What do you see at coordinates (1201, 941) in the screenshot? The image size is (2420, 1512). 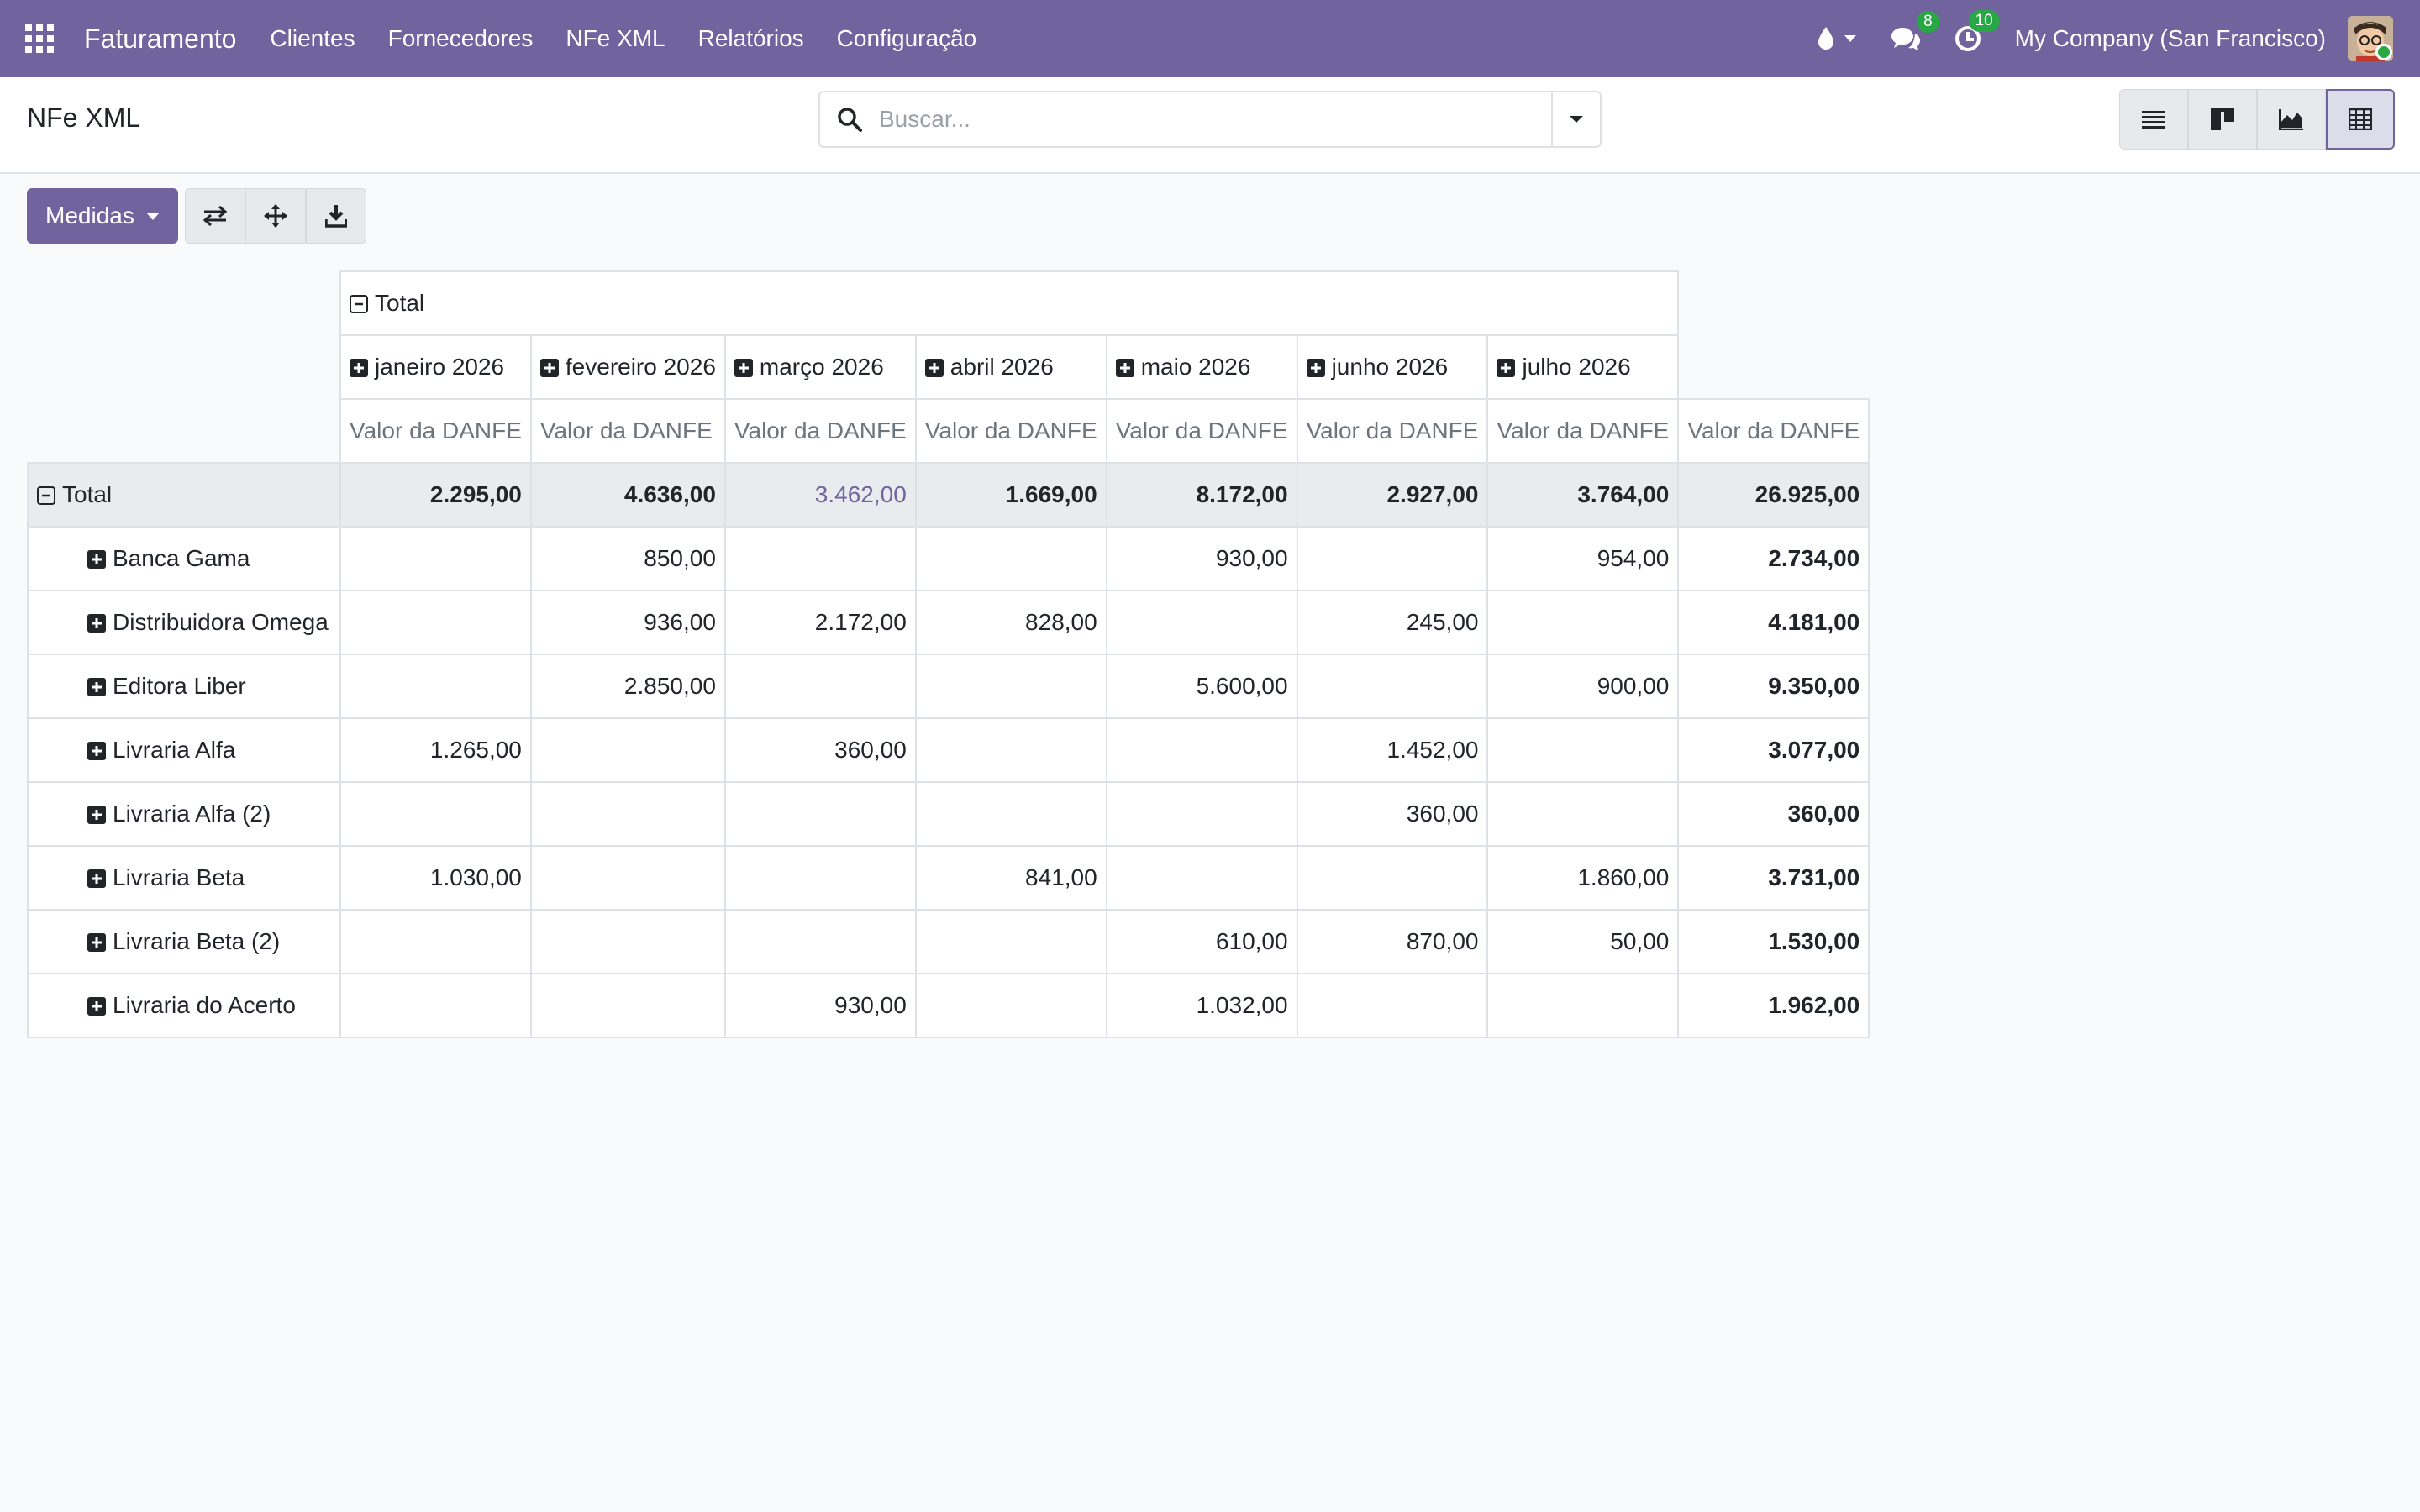 I see `pivot-cell: 610,00` at bounding box center [1201, 941].